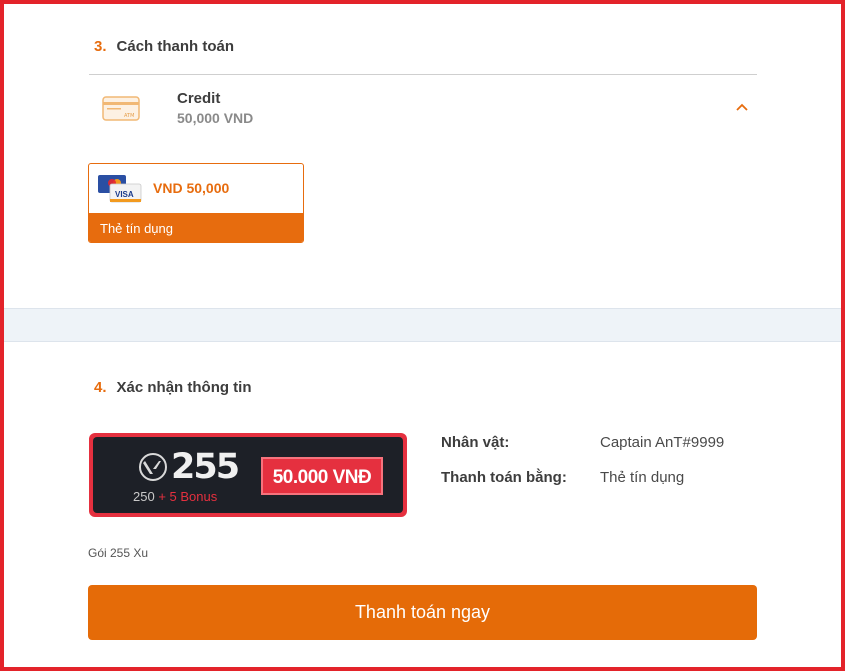 This screenshot has height=671, width=845. I want to click on section-separator, so click(422, 325).